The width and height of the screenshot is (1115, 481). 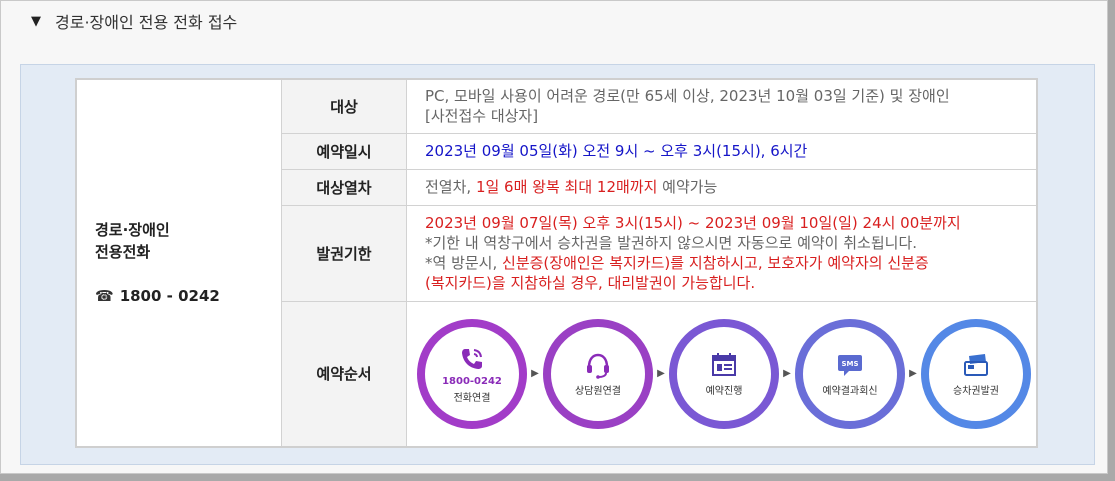 I want to click on content-trains: 전열차, 1일 6매 왕복 최대 12매까지 예약가능, so click(x=722, y=187).